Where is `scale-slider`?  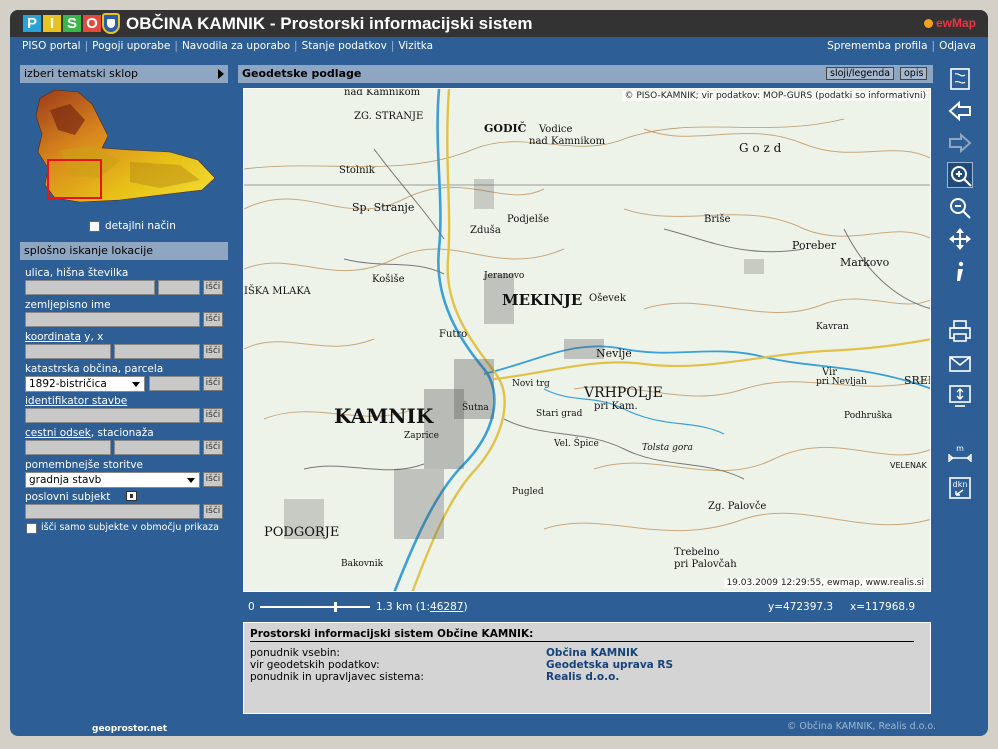 scale-slider is located at coordinates (315, 607).